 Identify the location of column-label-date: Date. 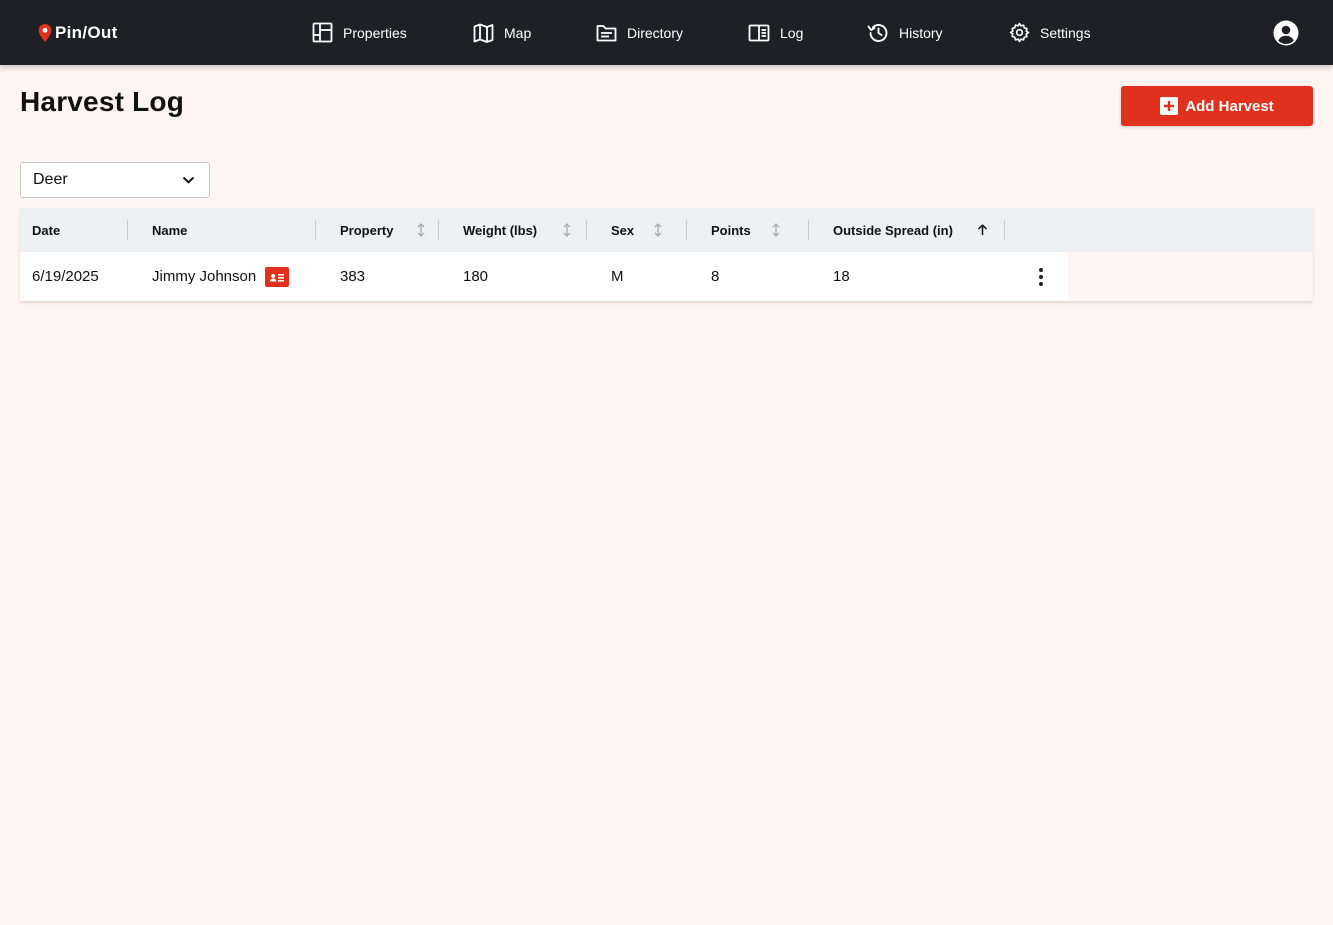
(46, 230).